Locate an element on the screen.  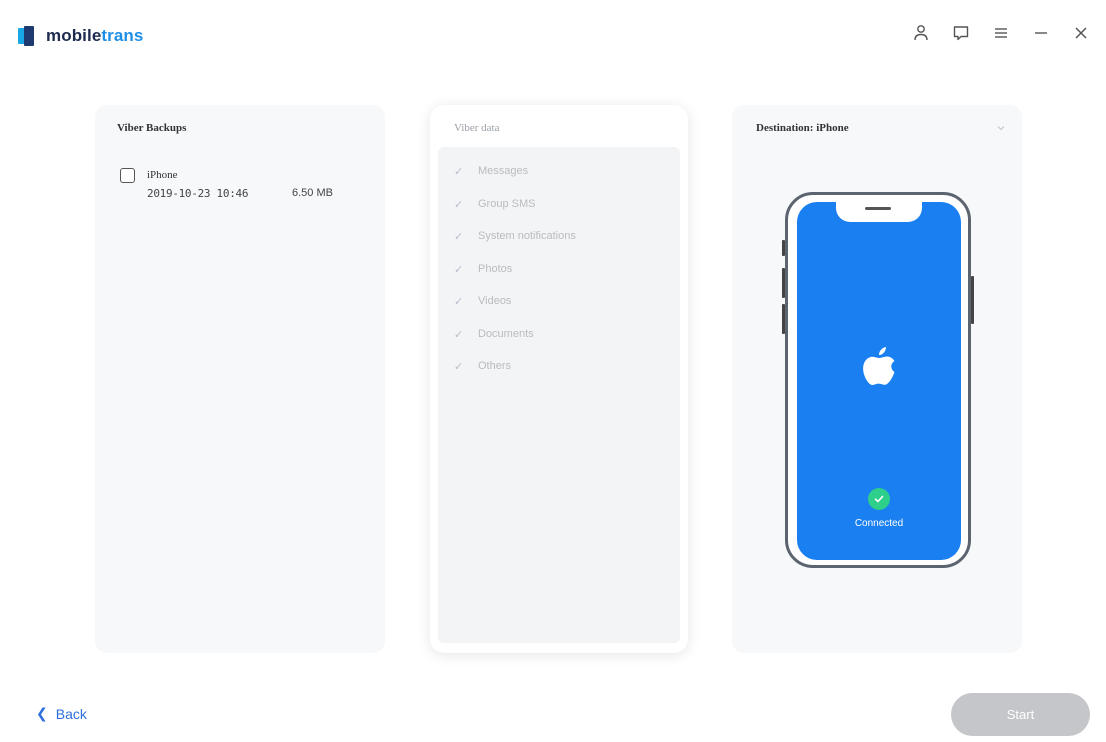
backup-item: iPhone 2019-10-23 10:46 6.50 MB is located at coordinates (240, 185).